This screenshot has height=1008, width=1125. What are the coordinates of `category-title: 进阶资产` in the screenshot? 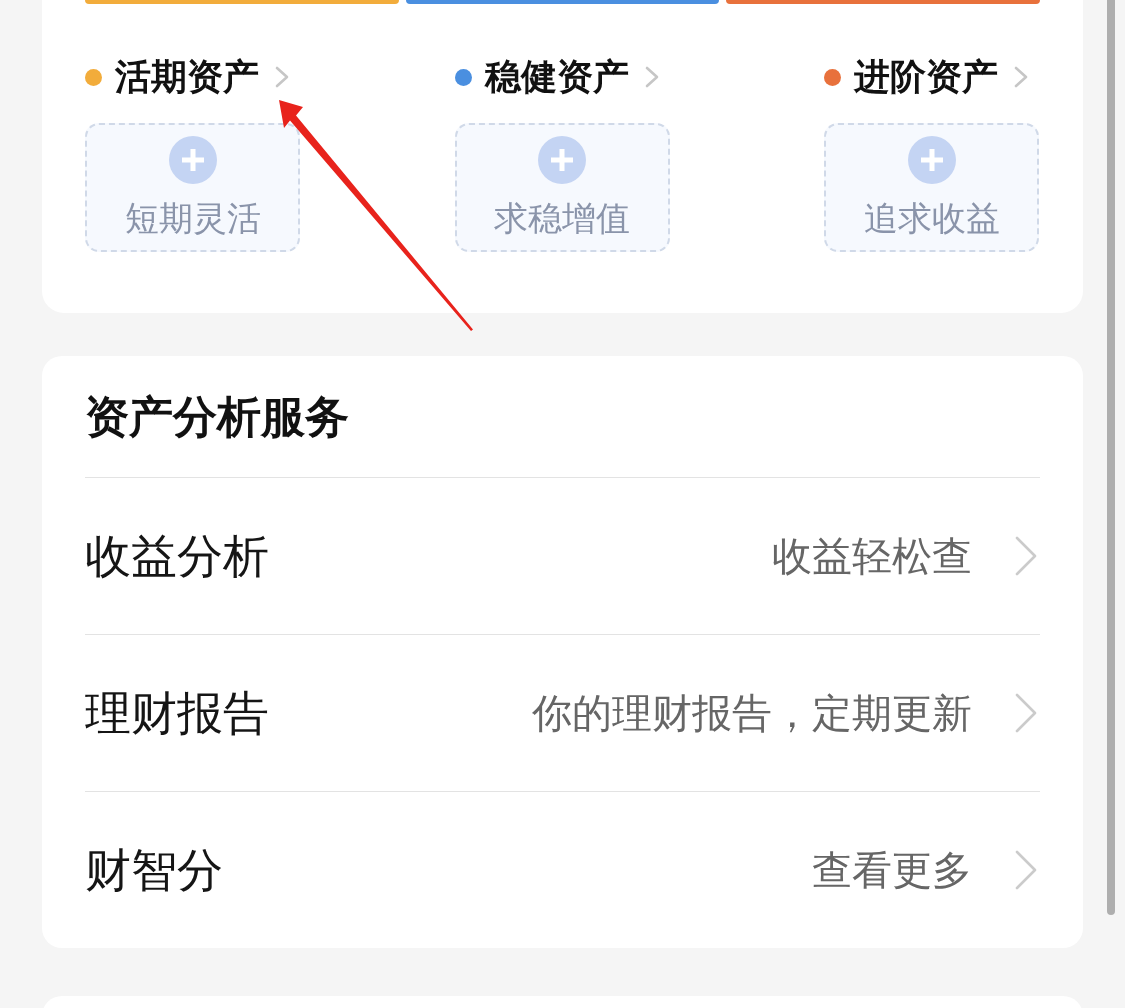 It's located at (926, 77).